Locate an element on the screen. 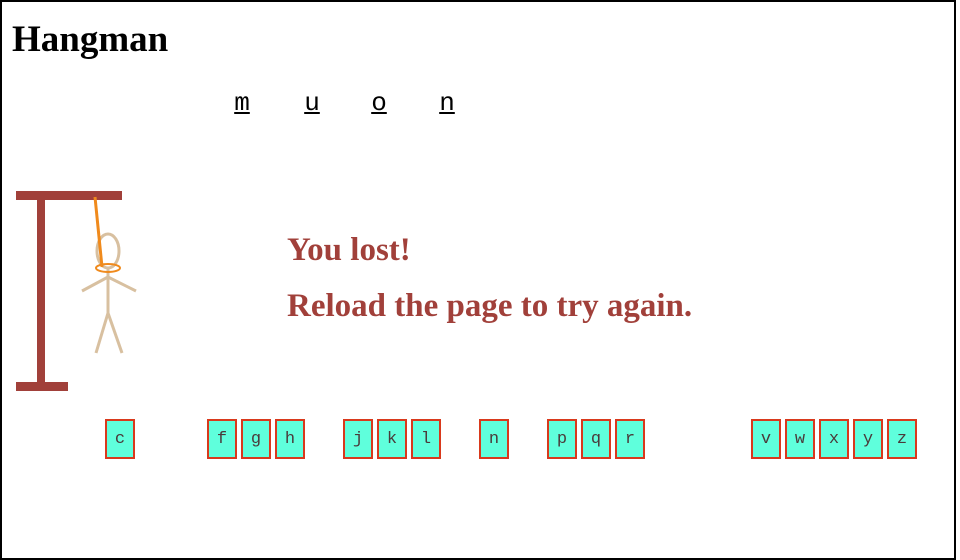 The height and width of the screenshot is (560, 960). word-letter: o is located at coordinates (379, 103).